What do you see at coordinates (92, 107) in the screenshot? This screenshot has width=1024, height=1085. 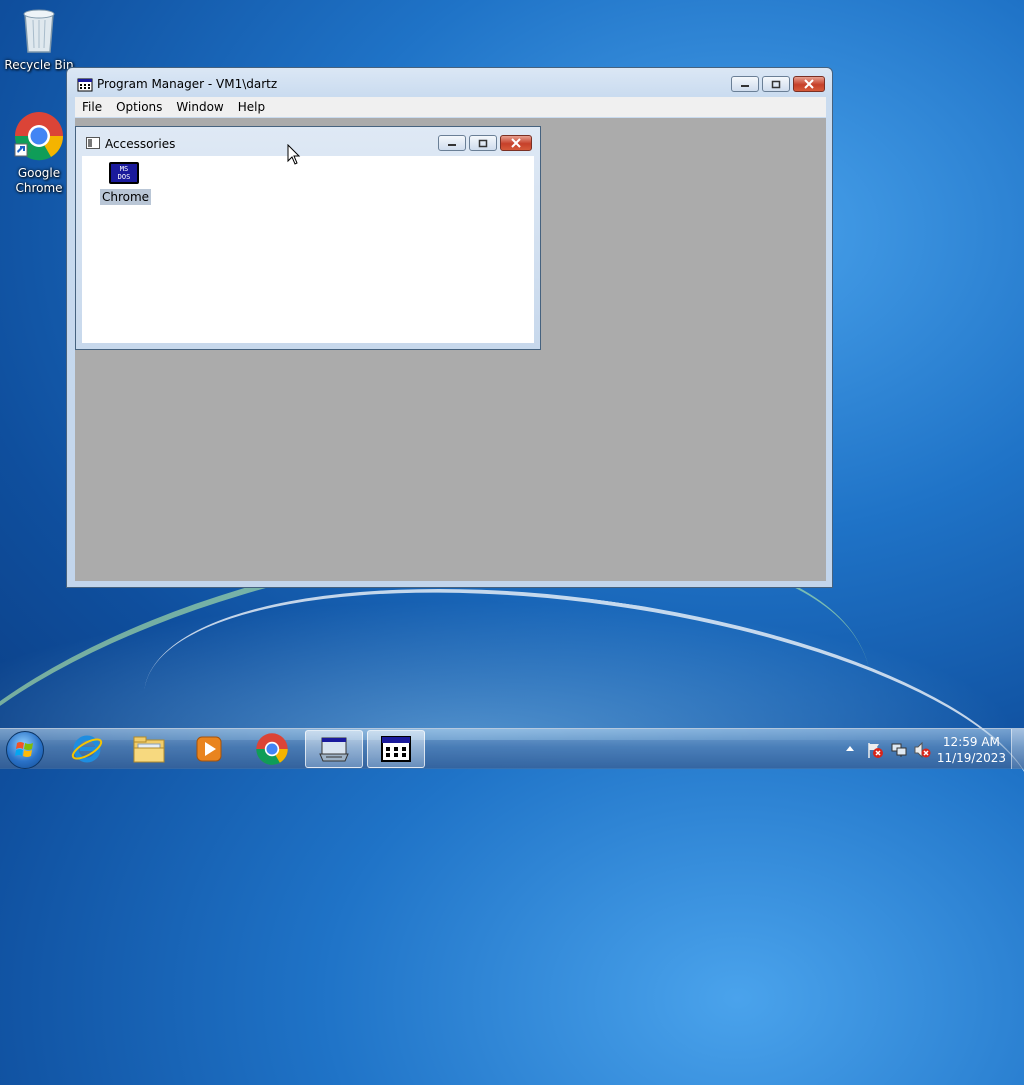 I see `menu-file: File` at bounding box center [92, 107].